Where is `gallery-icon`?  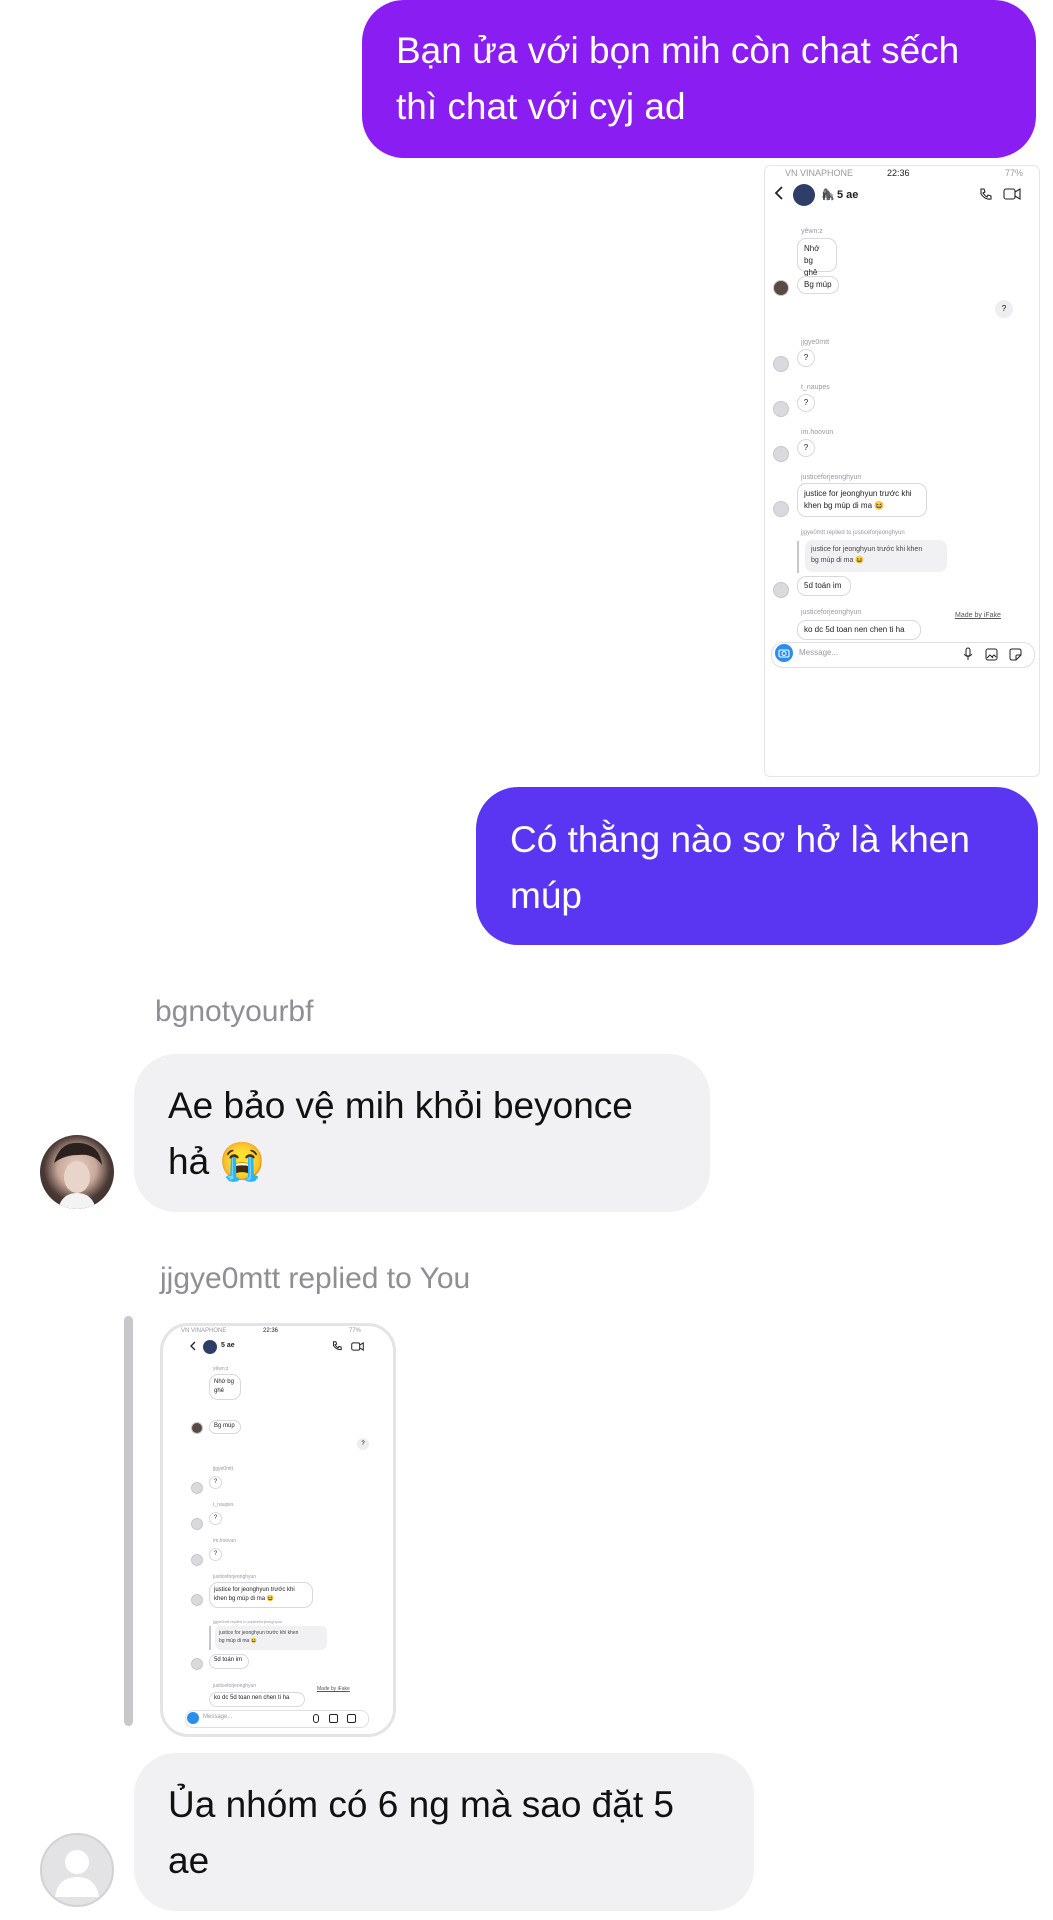 gallery-icon is located at coordinates (333, 1718).